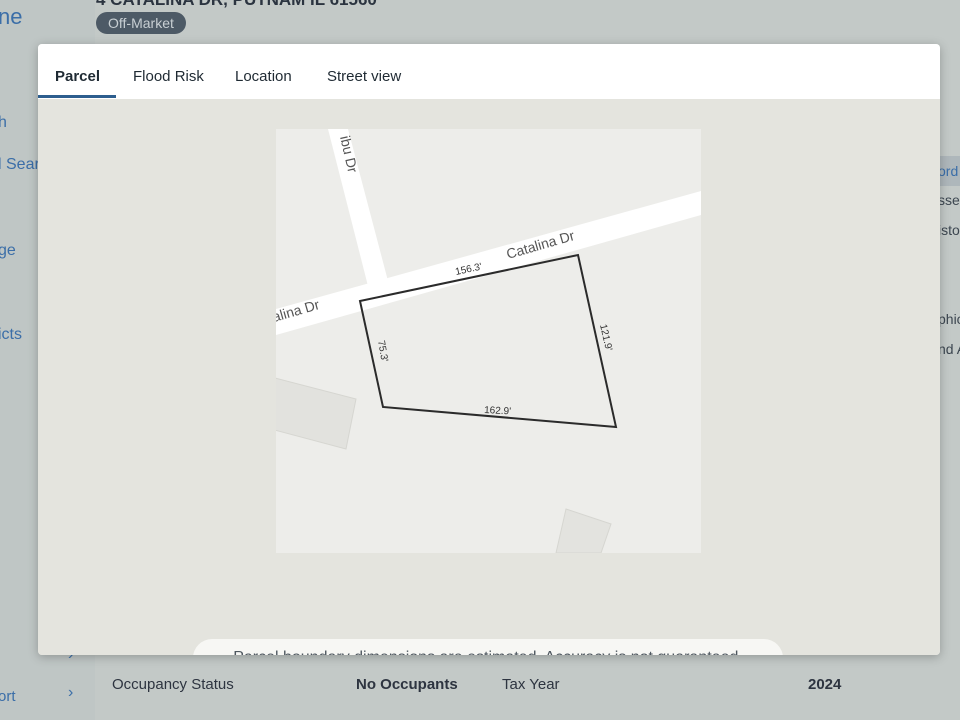 The image size is (960, 720). Describe the element at coordinates (263, 71) in the screenshot. I see `tab-location: Location` at that location.